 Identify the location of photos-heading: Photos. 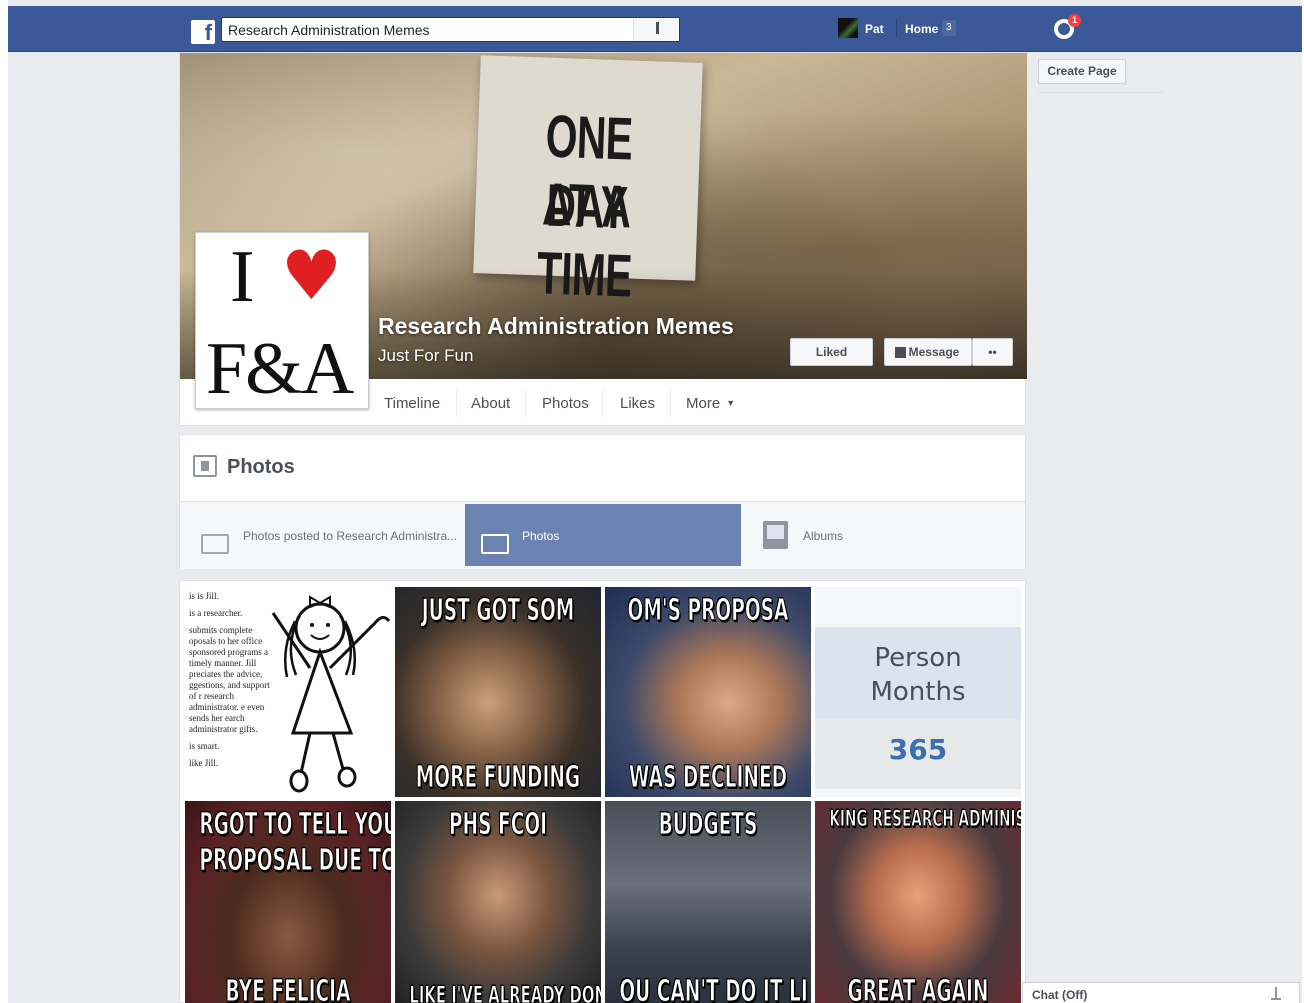
(261, 467).